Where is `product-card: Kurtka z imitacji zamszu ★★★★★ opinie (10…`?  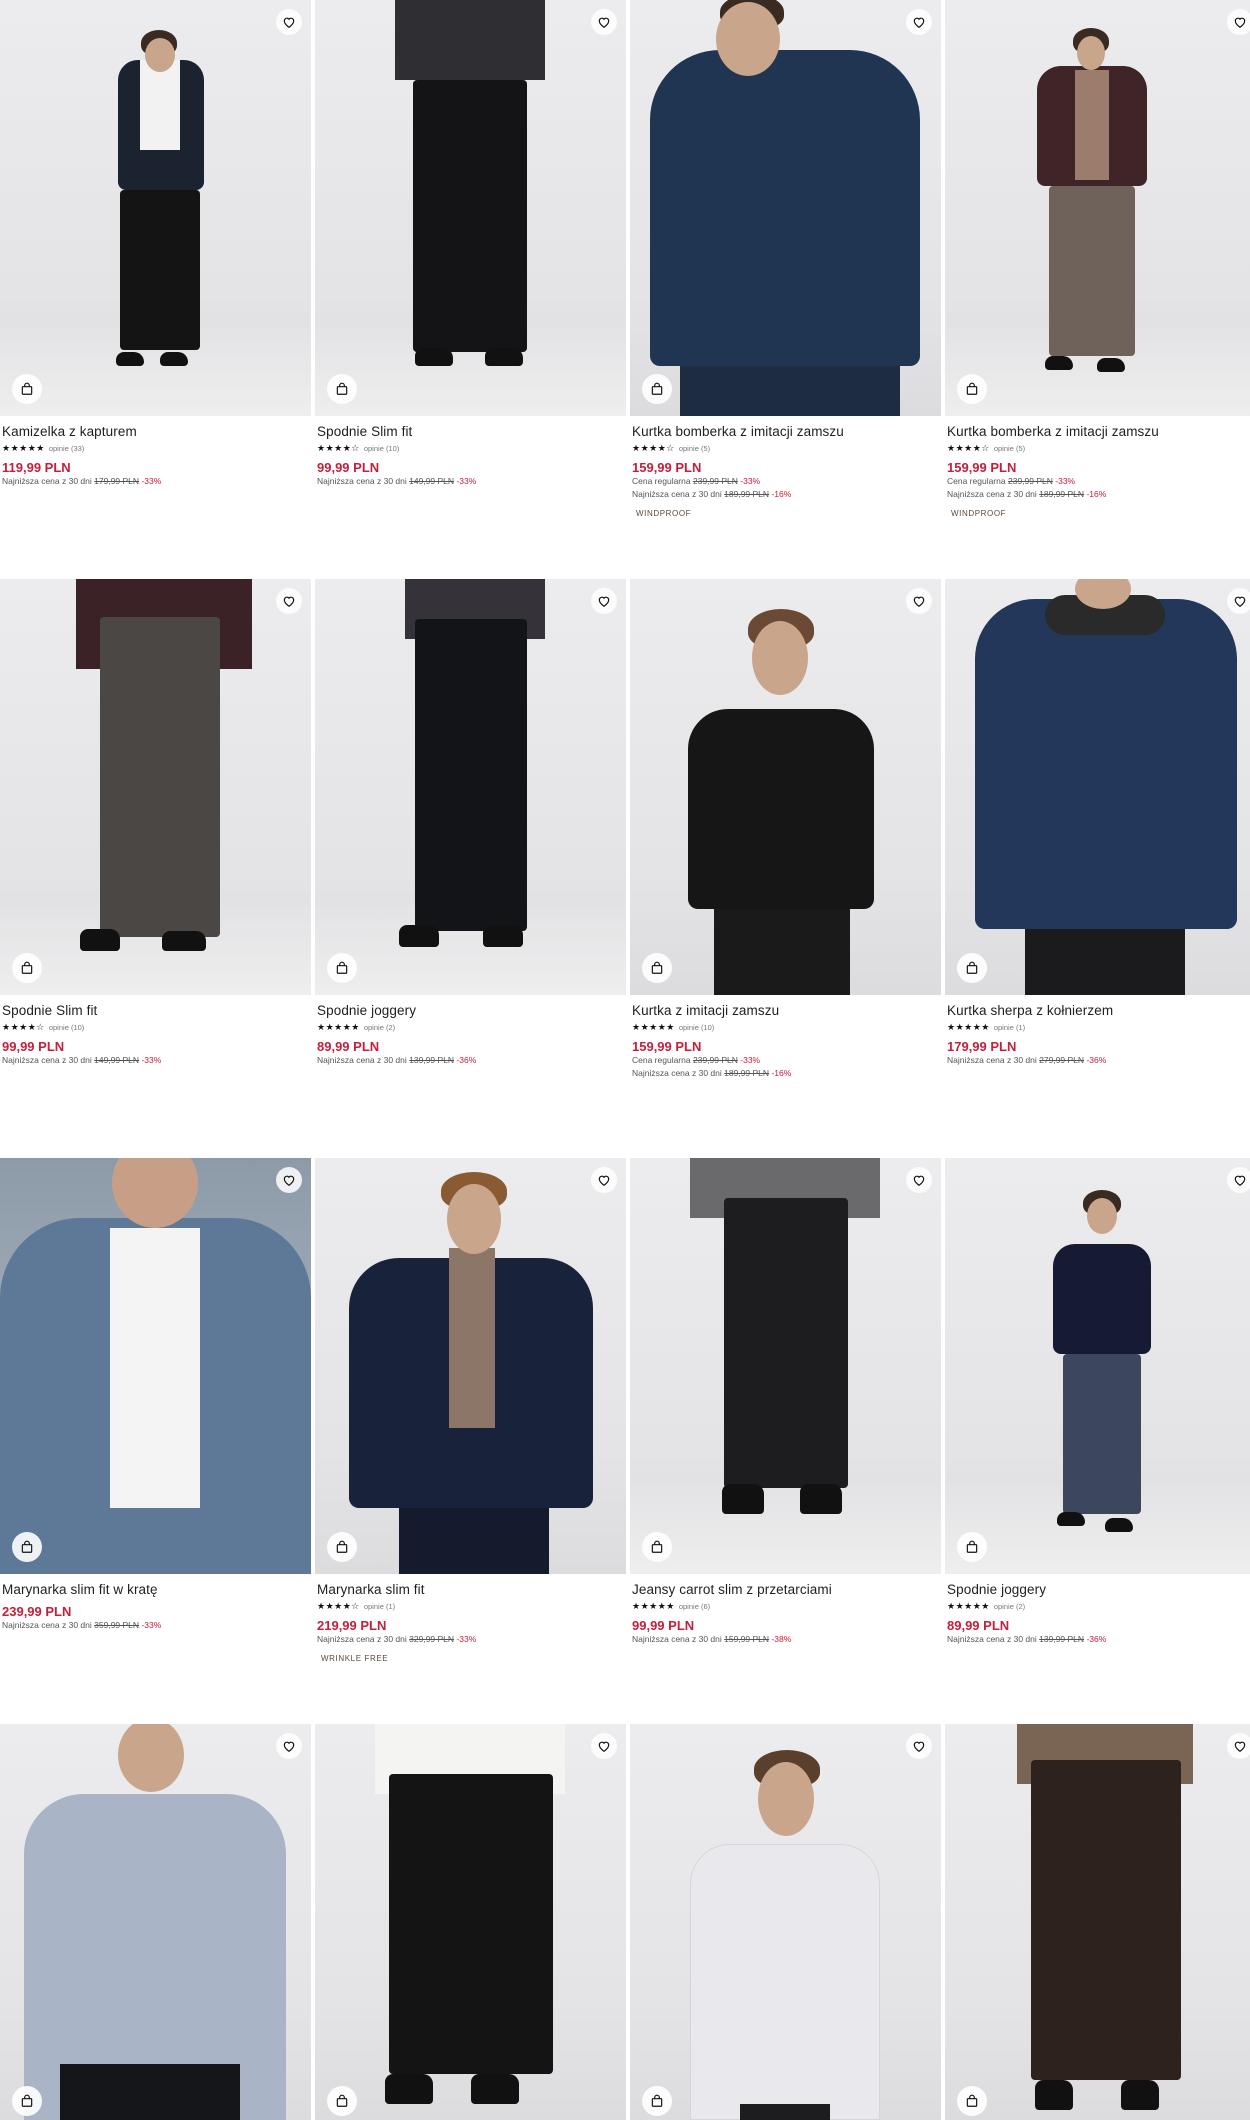 product-card: Kurtka z imitacji zamszu ★★★★★ opinie (10… is located at coordinates (785, 868).